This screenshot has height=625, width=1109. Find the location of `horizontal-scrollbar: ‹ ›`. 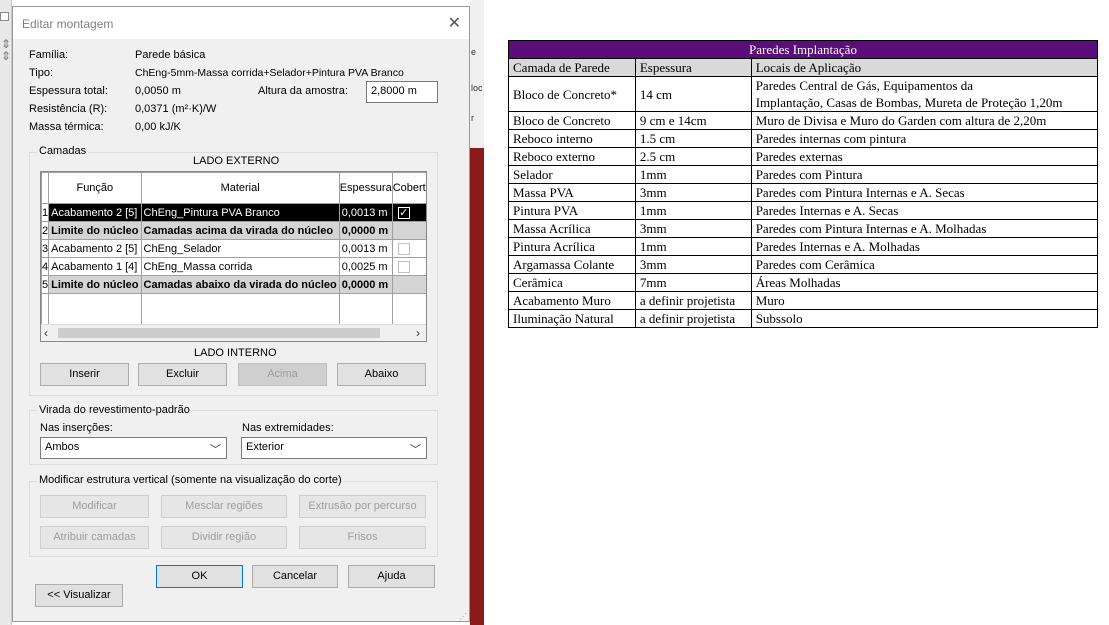

horizontal-scrollbar: ‹ › is located at coordinates (233, 332).